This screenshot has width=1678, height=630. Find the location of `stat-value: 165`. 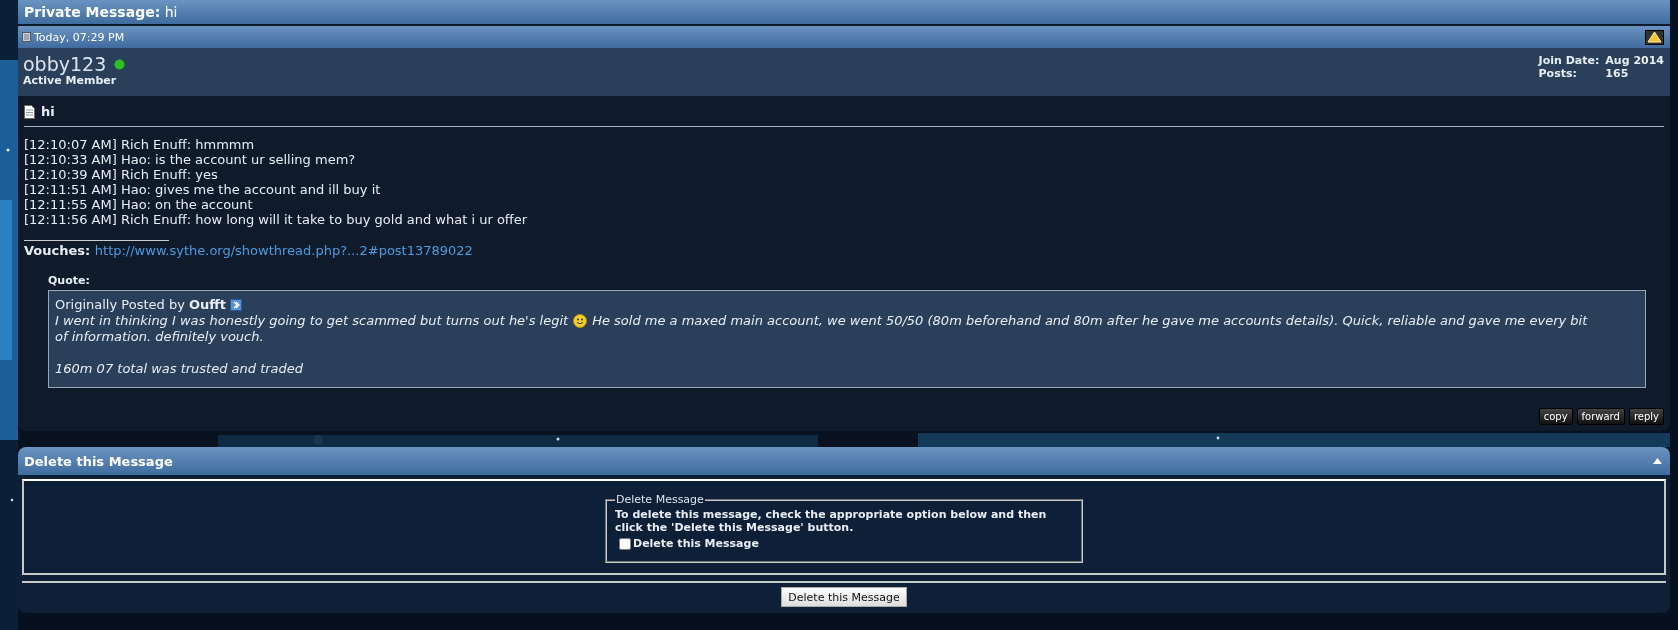

stat-value: 165 is located at coordinates (1617, 73).